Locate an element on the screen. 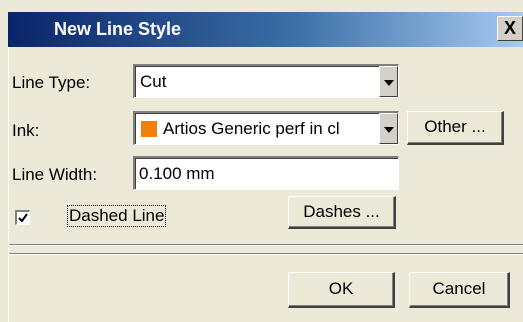  line-width-field: 0.100 mm is located at coordinates (266, 173).